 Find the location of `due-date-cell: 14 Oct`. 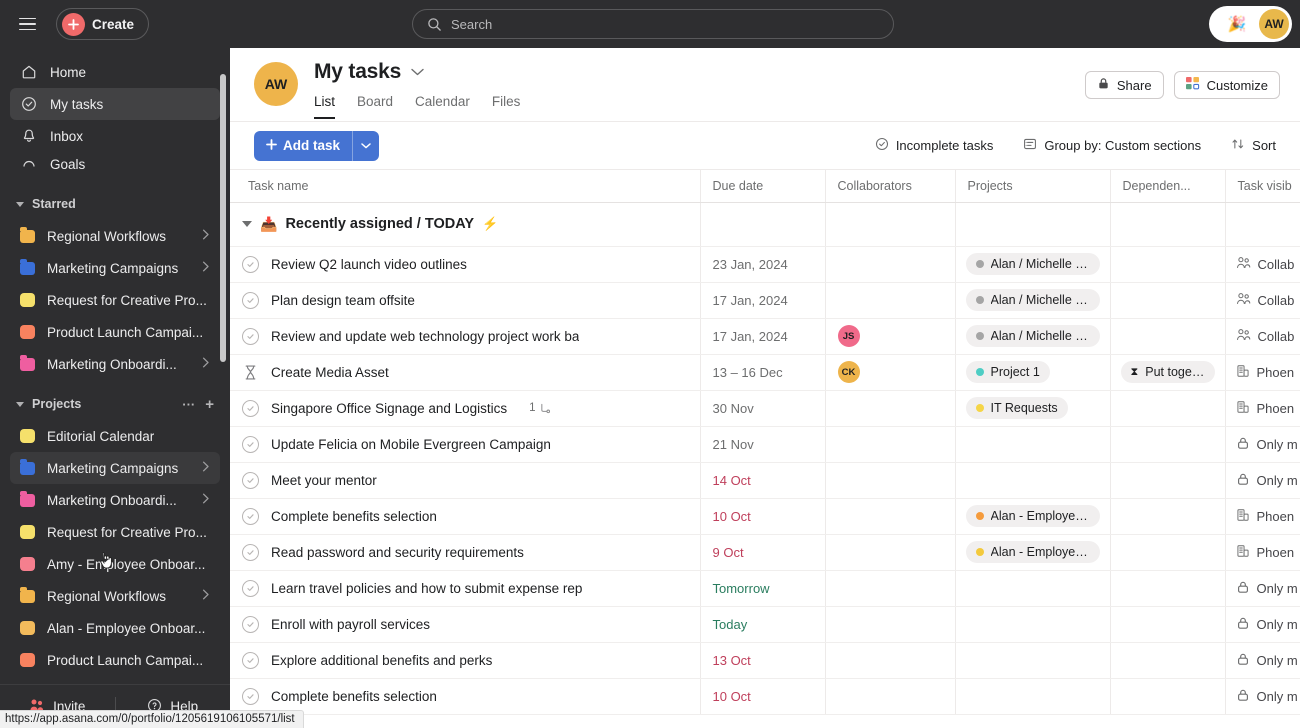

due-date-cell: 14 Oct is located at coordinates (763, 480).